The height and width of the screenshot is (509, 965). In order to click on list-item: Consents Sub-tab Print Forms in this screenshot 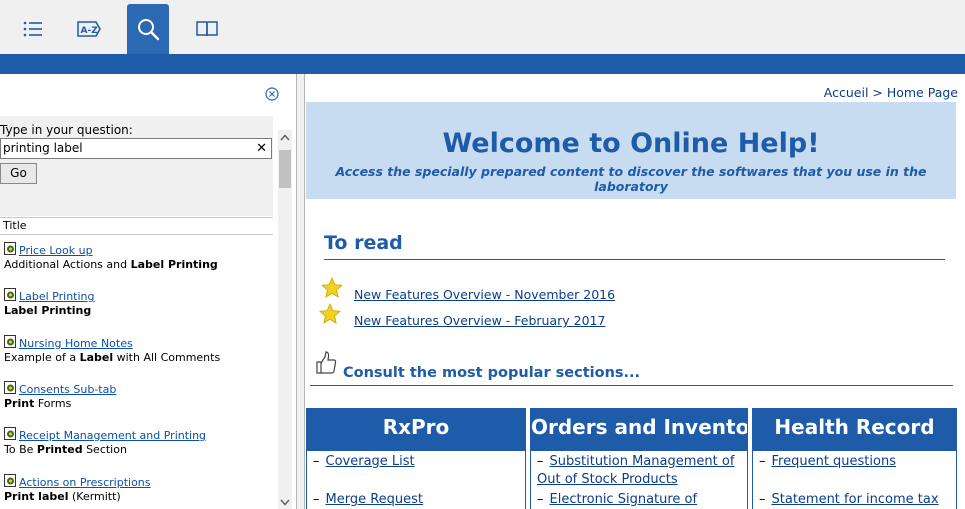, I will do `click(138, 396)`.